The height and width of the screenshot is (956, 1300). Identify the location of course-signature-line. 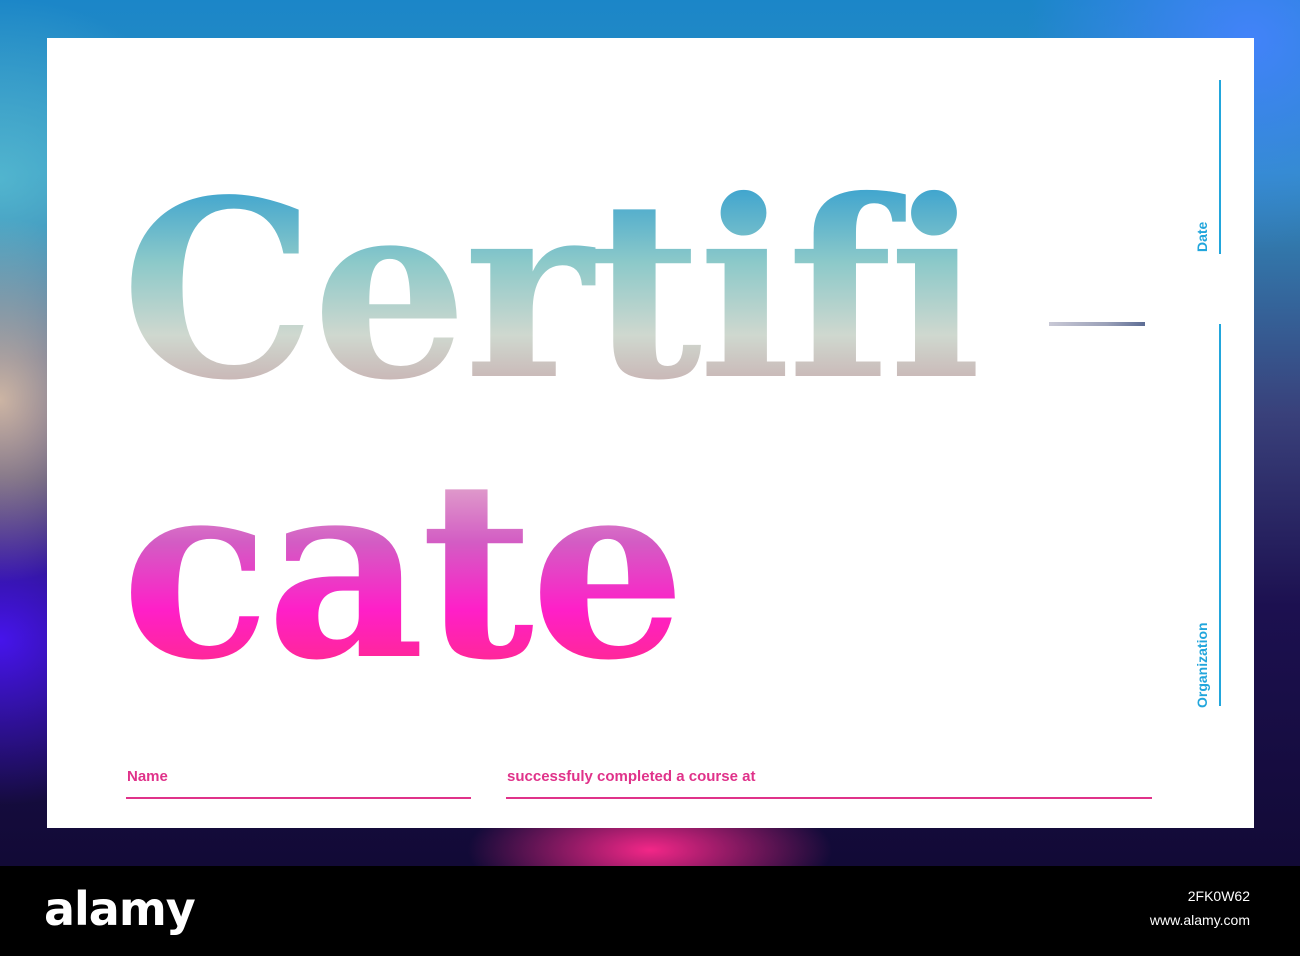
(829, 798).